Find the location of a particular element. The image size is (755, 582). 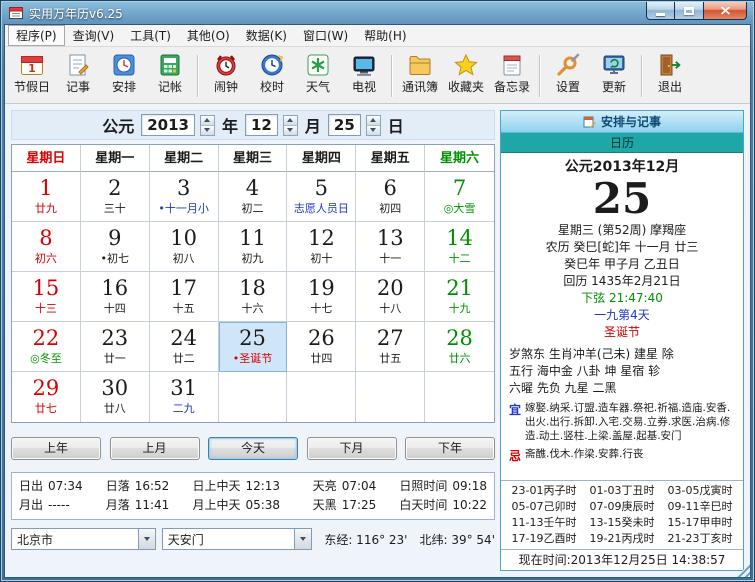

calendar-cell-2: 2 三十 is located at coordinates (115, 197).